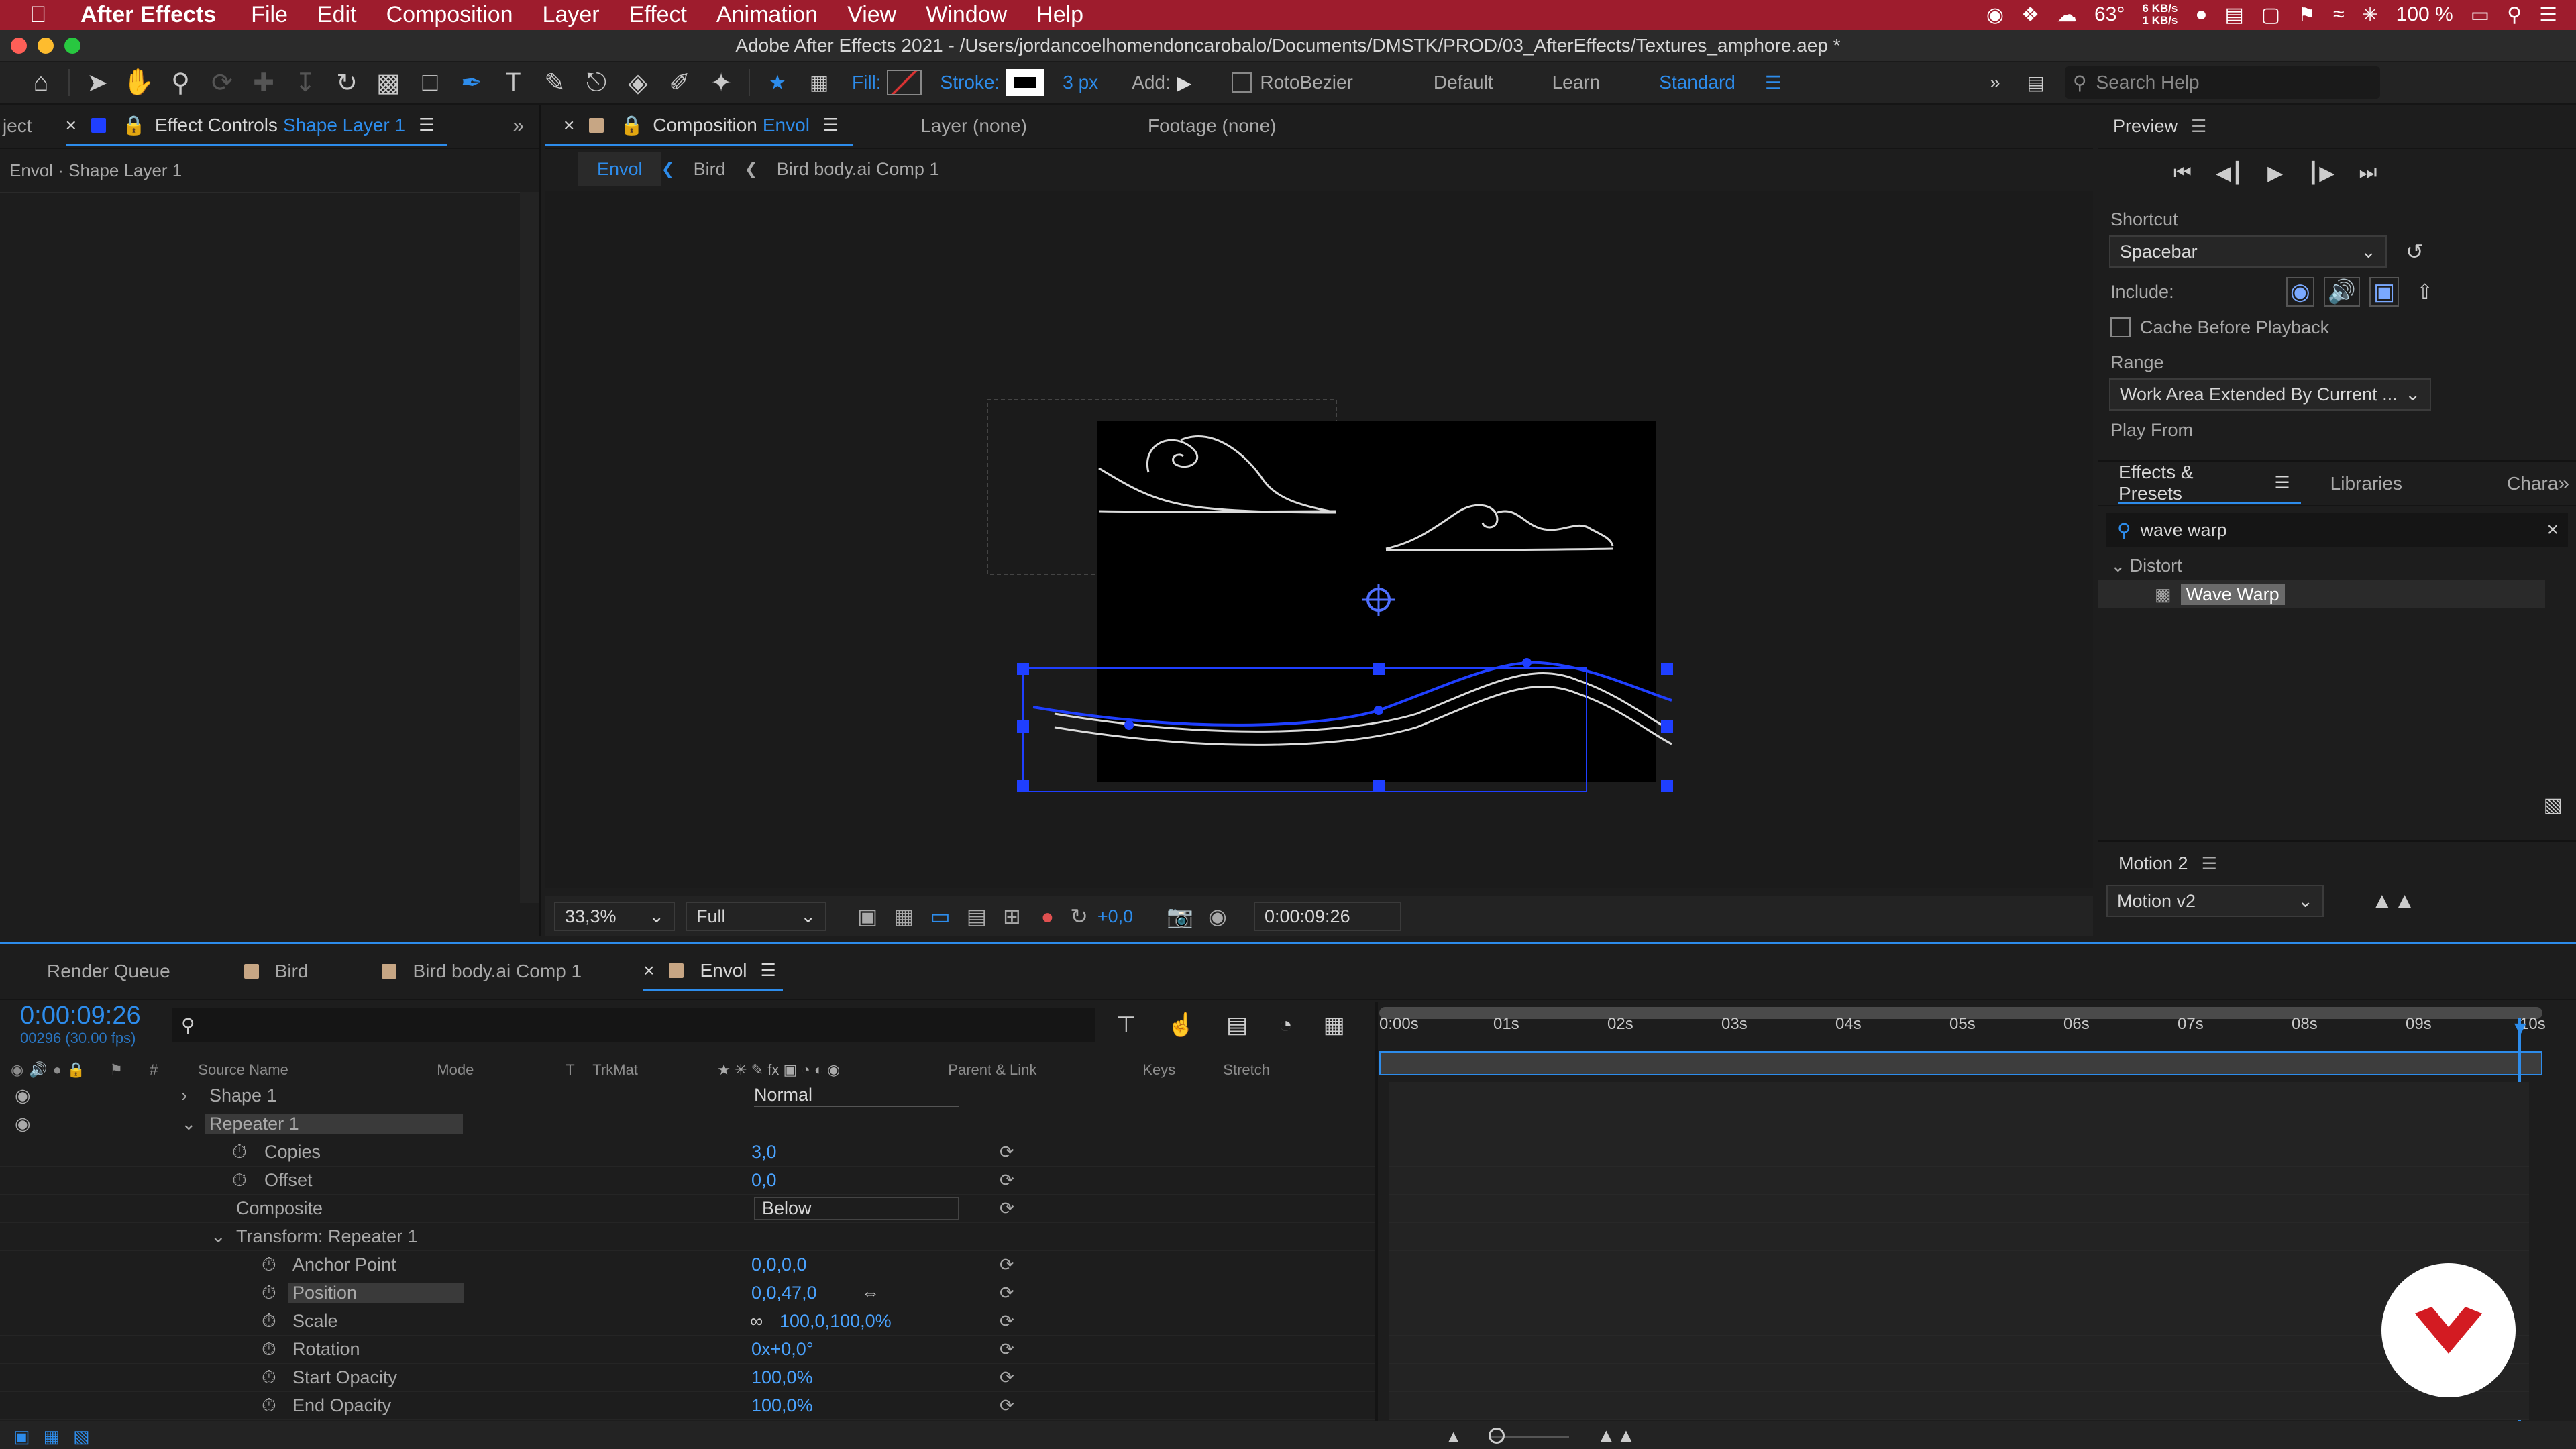 This screenshot has width=2576, height=1449. Describe the element at coordinates (2120, 327) in the screenshot. I see `cache-before-playback-checkbox` at that location.